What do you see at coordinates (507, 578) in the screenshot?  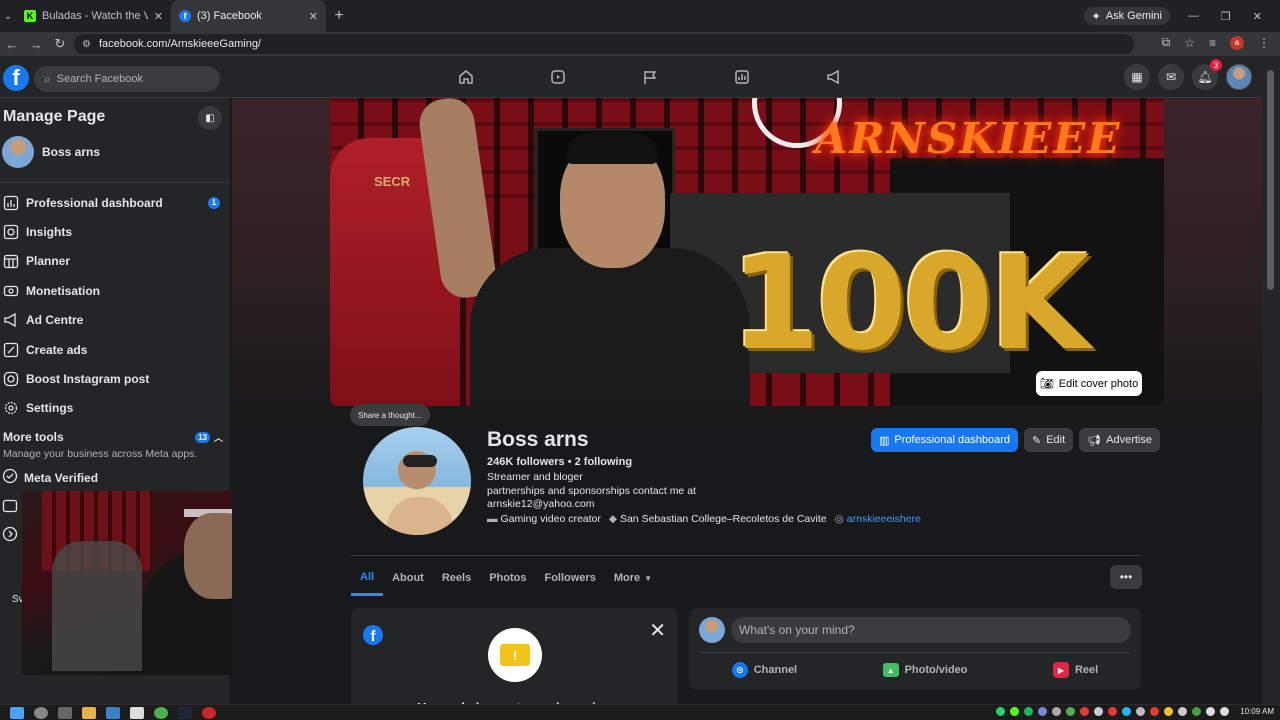 I see `tab-photos: Photos` at bounding box center [507, 578].